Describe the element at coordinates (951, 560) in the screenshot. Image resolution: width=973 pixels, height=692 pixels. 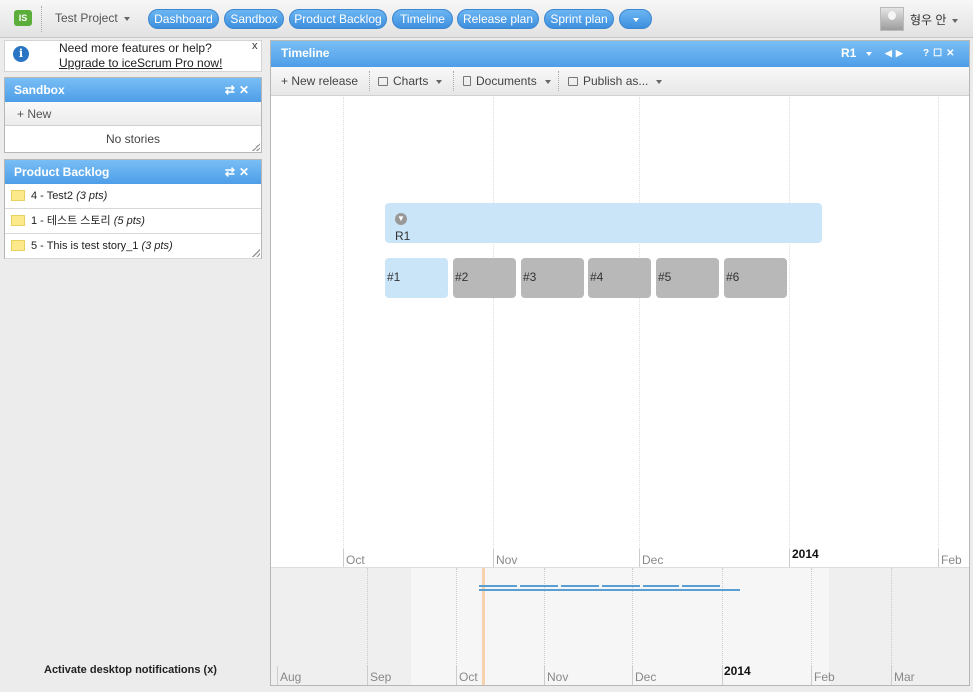
I see `month-label: Feb` at that location.